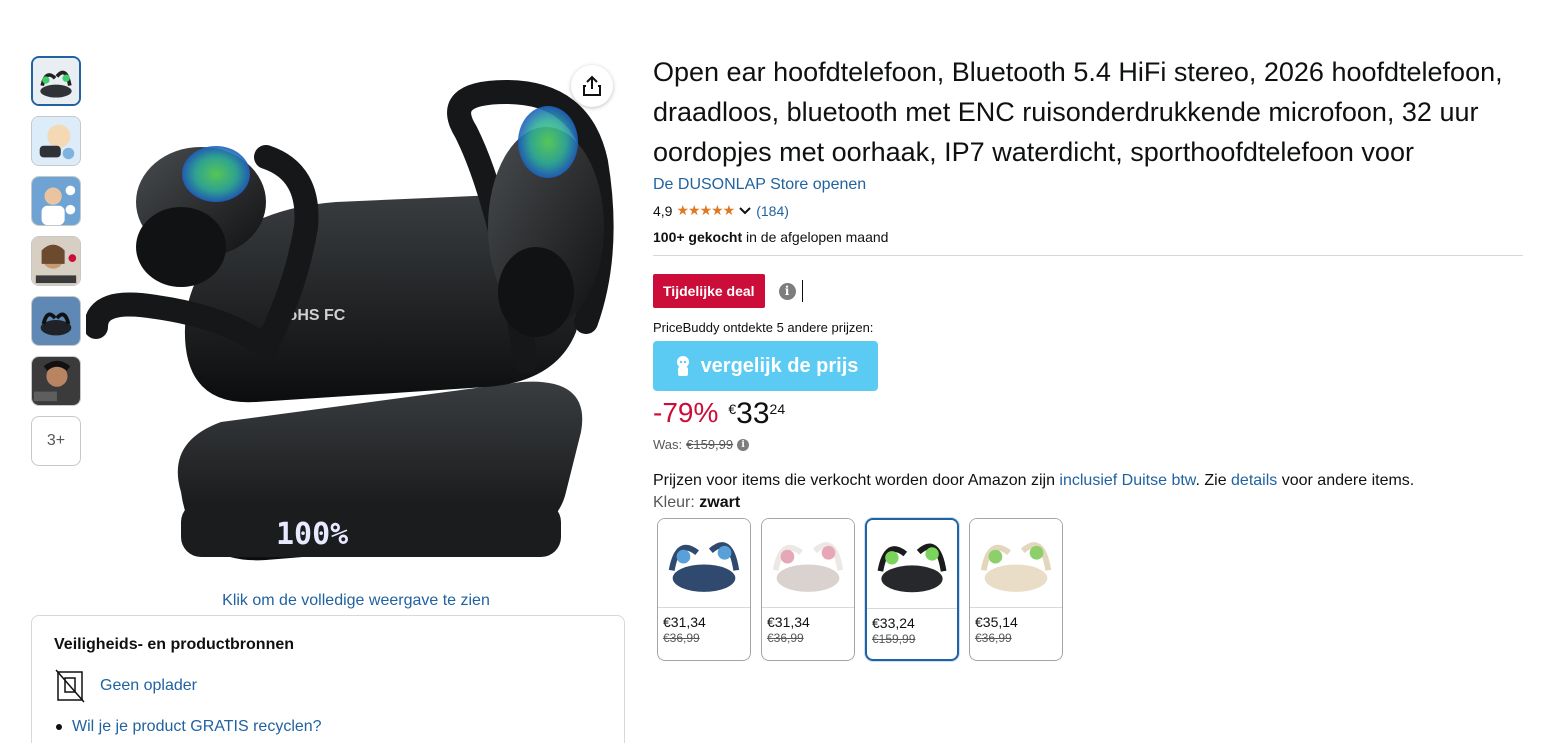 The width and height of the screenshot is (1541, 743). What do you see at coordinates (705, 210) in the screenshot?
I see `rating-stars: ★★★★★` at bounding box center [705, 210].